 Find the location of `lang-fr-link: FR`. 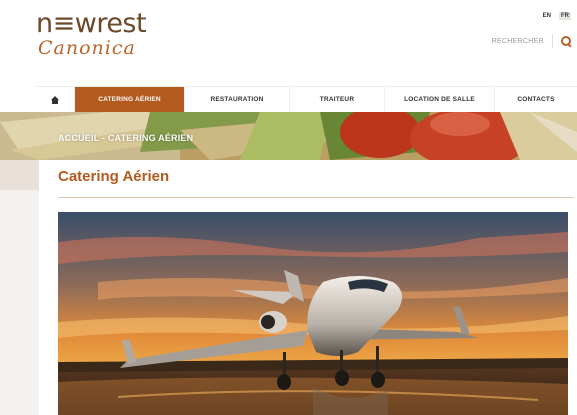

lang-fr-link: FR is located at coordinates (565, 16).